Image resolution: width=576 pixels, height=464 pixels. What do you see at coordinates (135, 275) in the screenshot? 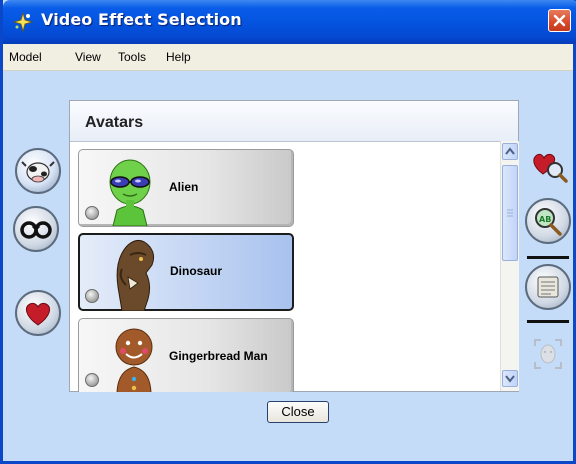
I see `dinosaur-avatar-icon` at bounding box center [135, 275].